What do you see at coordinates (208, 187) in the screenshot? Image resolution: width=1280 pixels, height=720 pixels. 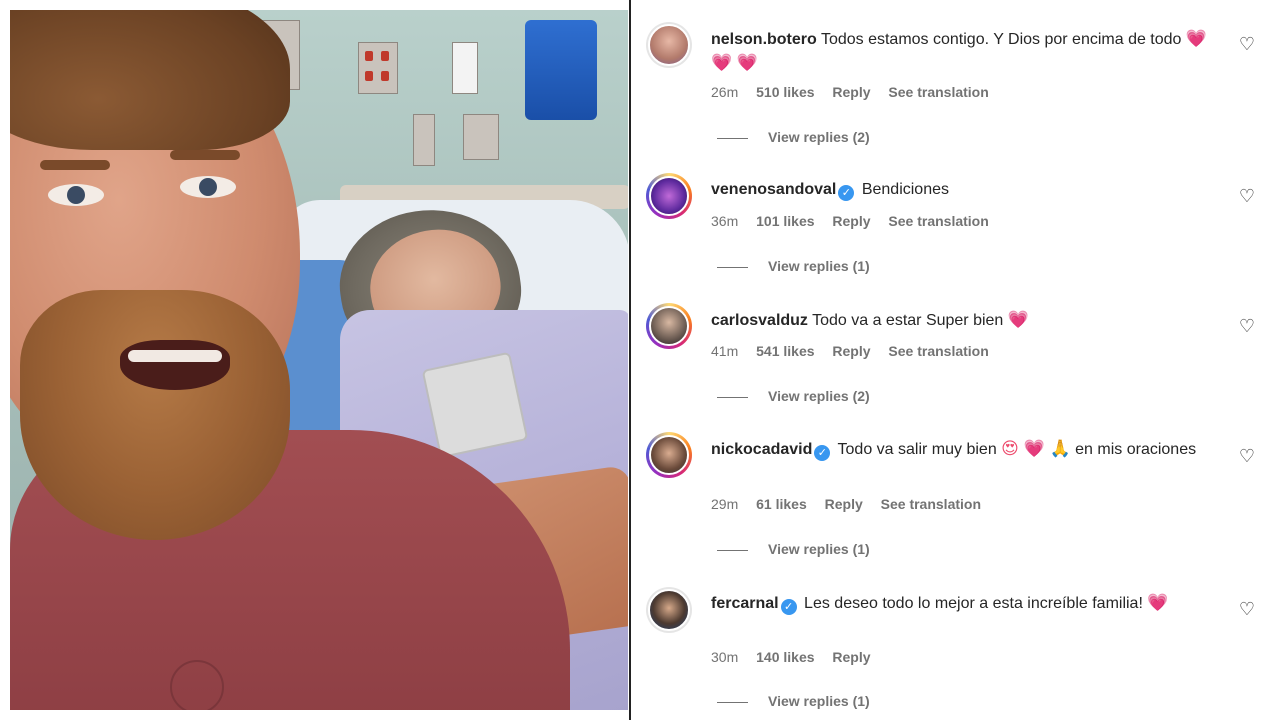 I see `right-eye` at bounding box center [208, 187].